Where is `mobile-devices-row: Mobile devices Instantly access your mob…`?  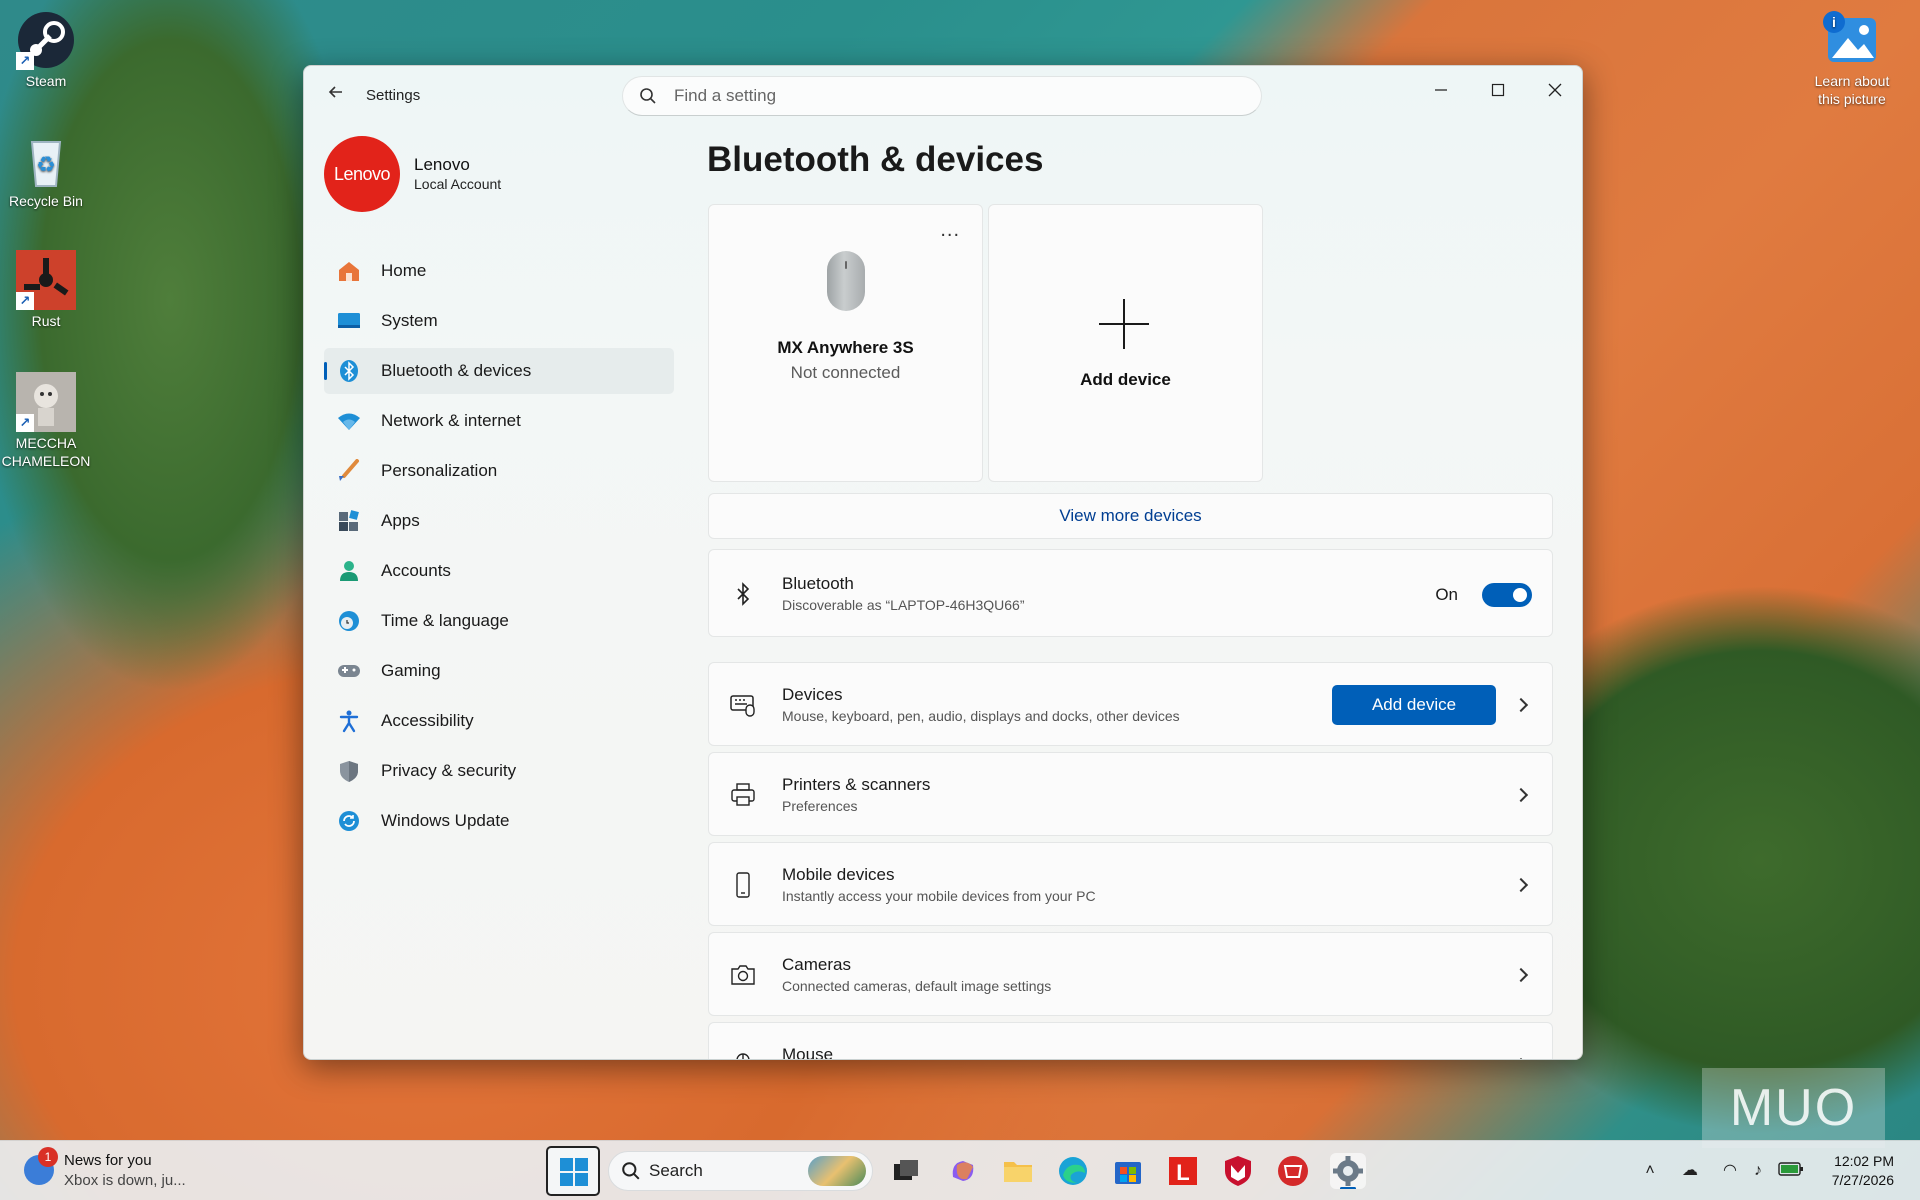
mobile-devices-row: Mobile devices Instantly access your mob… is located at coordinates (1130, 884).